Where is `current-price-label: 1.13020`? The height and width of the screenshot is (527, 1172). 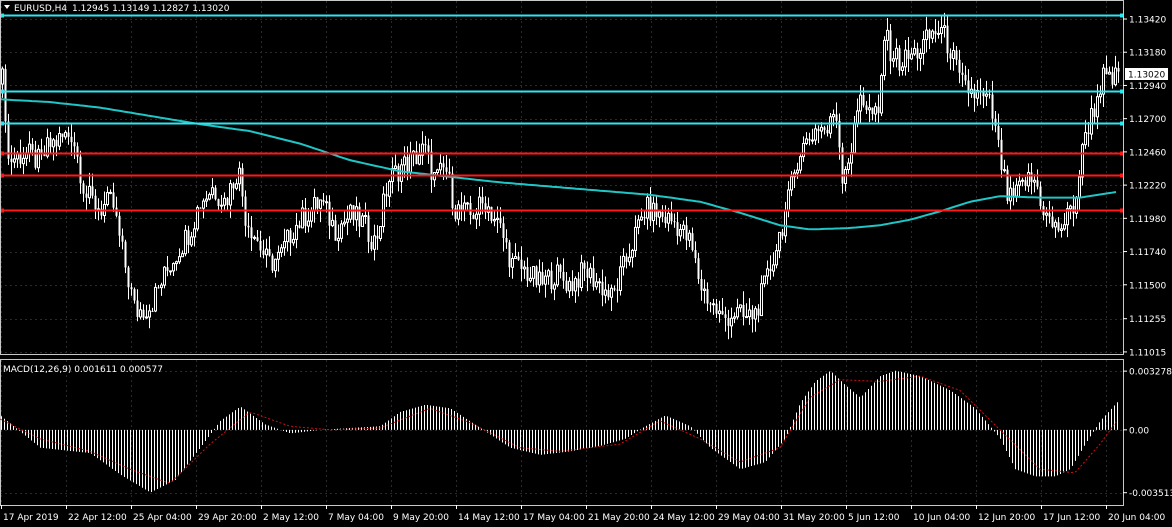 current-price-label: 1.13020 is located at coordinates (1146, 76).